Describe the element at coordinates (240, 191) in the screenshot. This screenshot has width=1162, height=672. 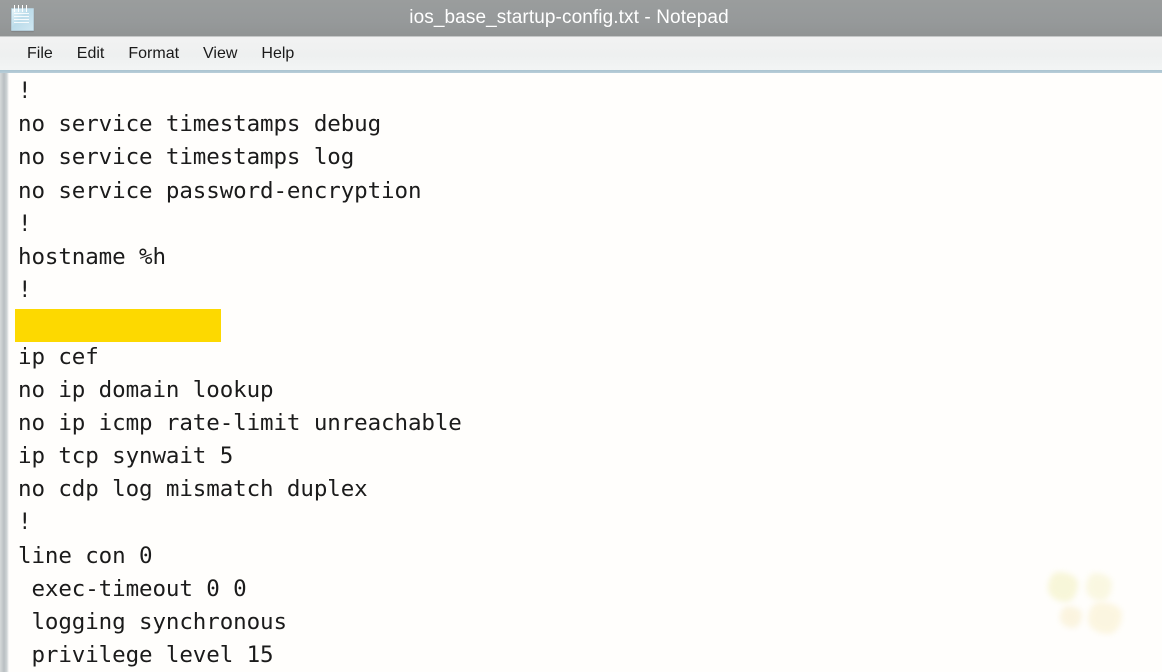
I see `editor-line: no service password-encryption` at that location.